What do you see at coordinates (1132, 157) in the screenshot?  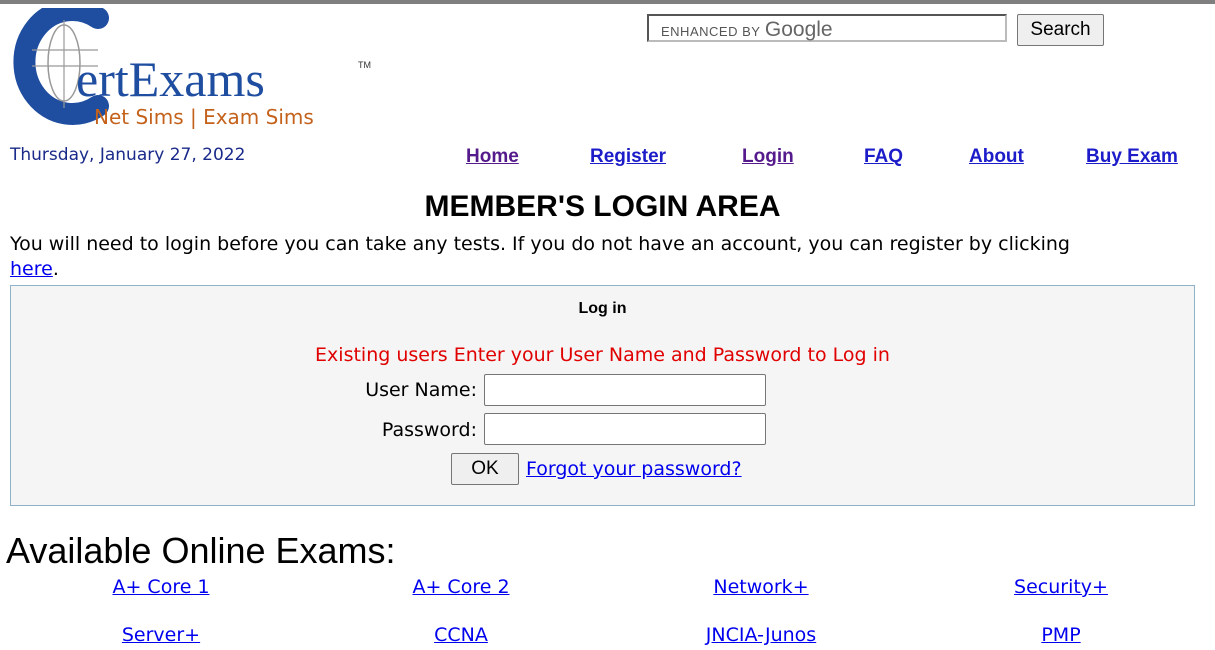 I see `nav-buy-exam-link: Buy Exam` at bounding box center [1132, 157].